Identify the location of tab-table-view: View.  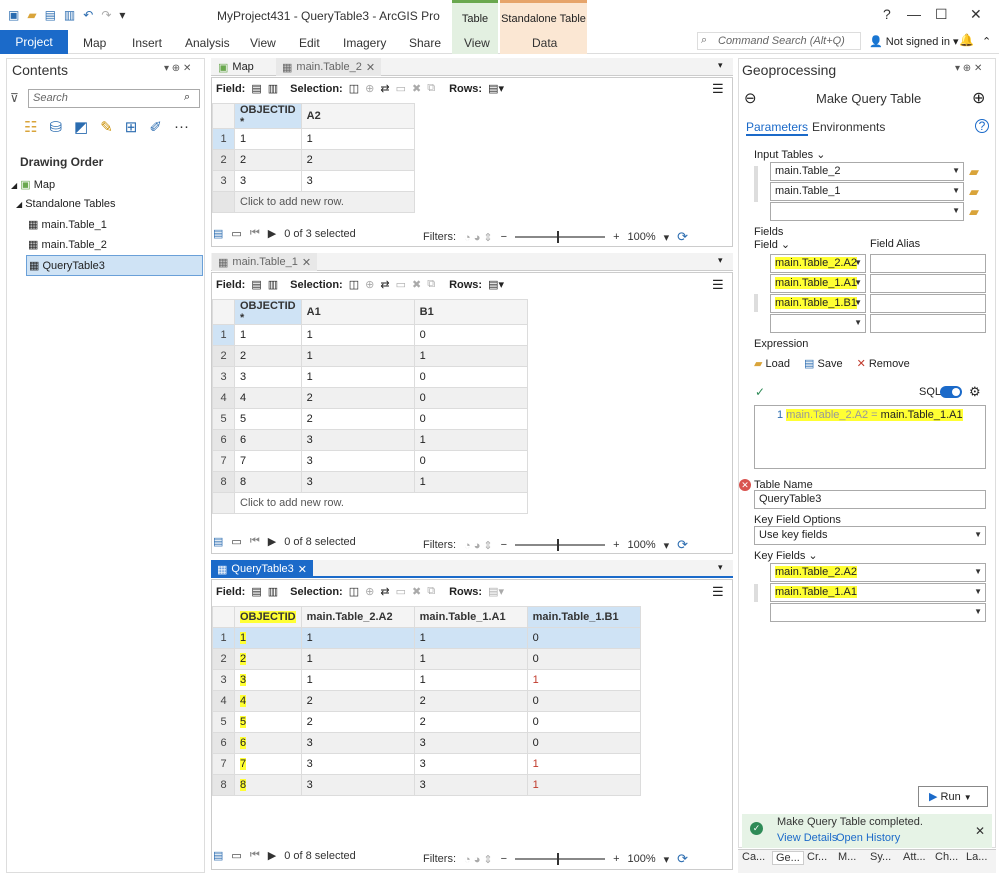
(477, 43).